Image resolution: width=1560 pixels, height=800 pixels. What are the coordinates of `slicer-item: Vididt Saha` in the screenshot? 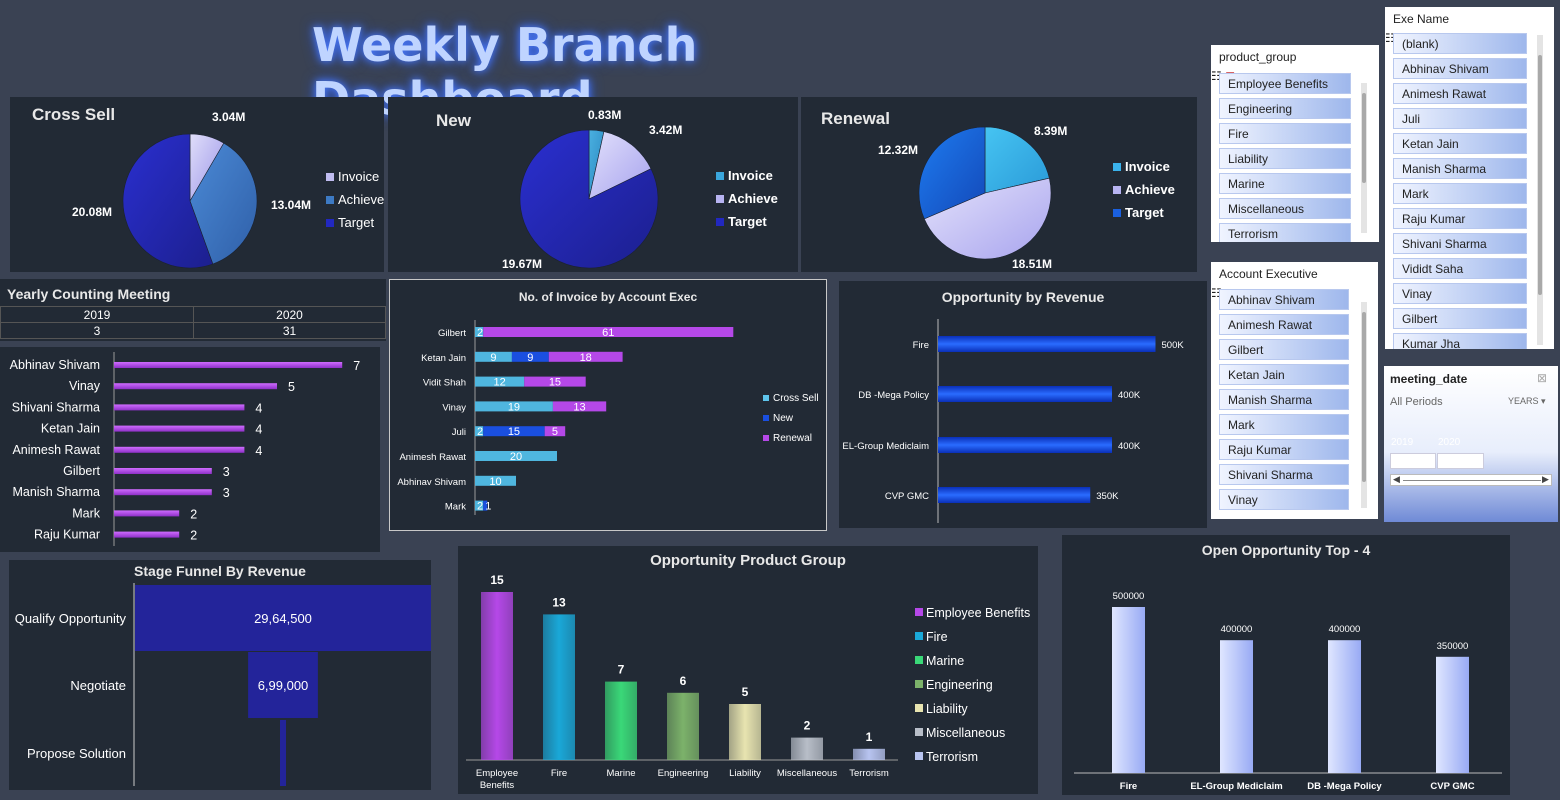 It's located at (1460, 268).